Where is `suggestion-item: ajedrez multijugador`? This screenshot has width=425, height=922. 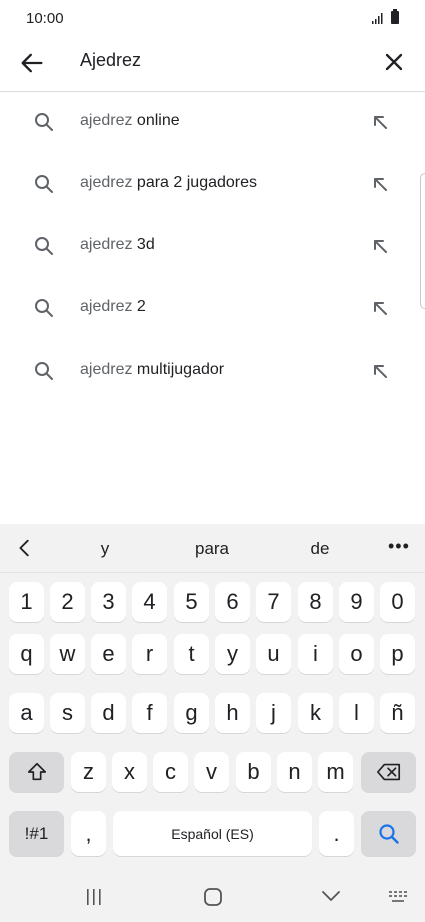 suggestion-item: ajedrez multijugador is located at coordinates (212, 372).